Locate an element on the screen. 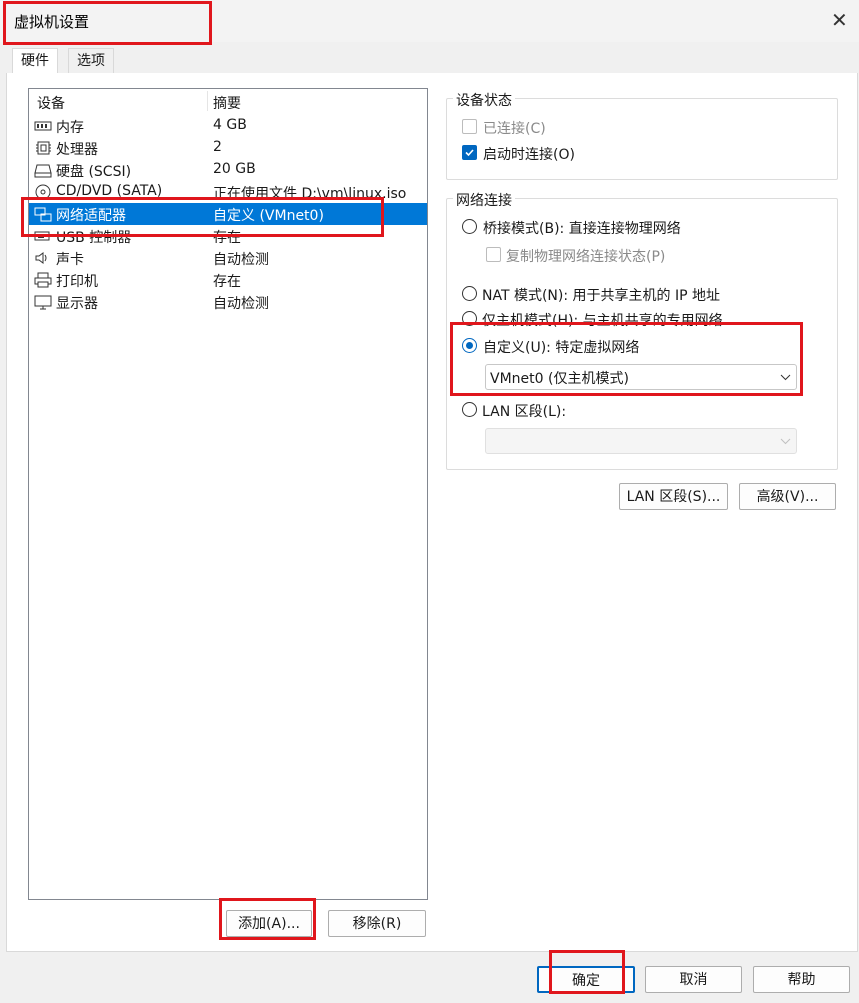  device-status-group is located at coordinates (642, 139).